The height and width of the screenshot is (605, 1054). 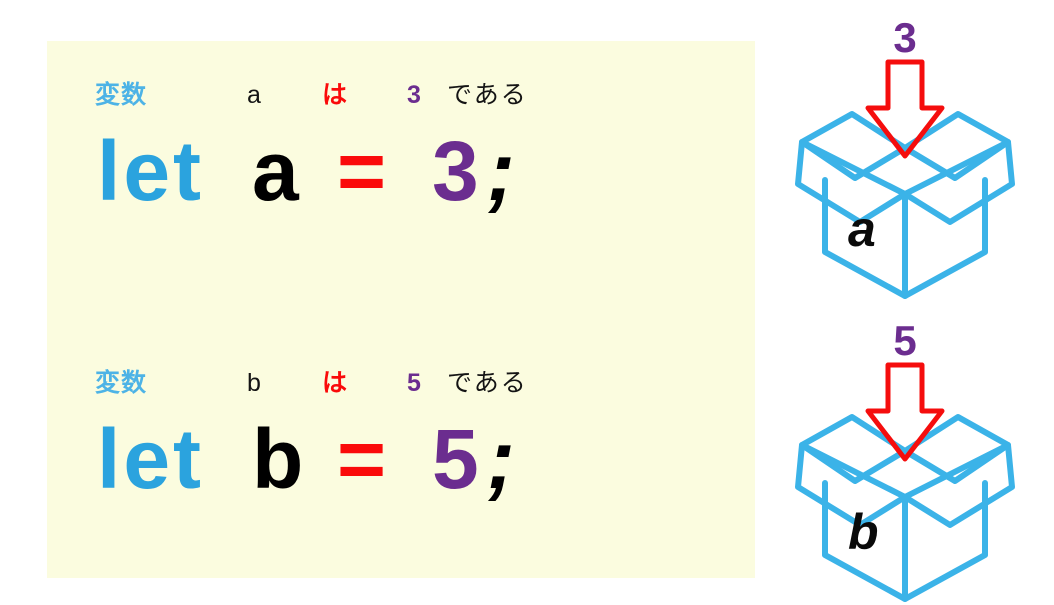 I want to click on annotation-copula-a: である, so click(x=487, y=95).